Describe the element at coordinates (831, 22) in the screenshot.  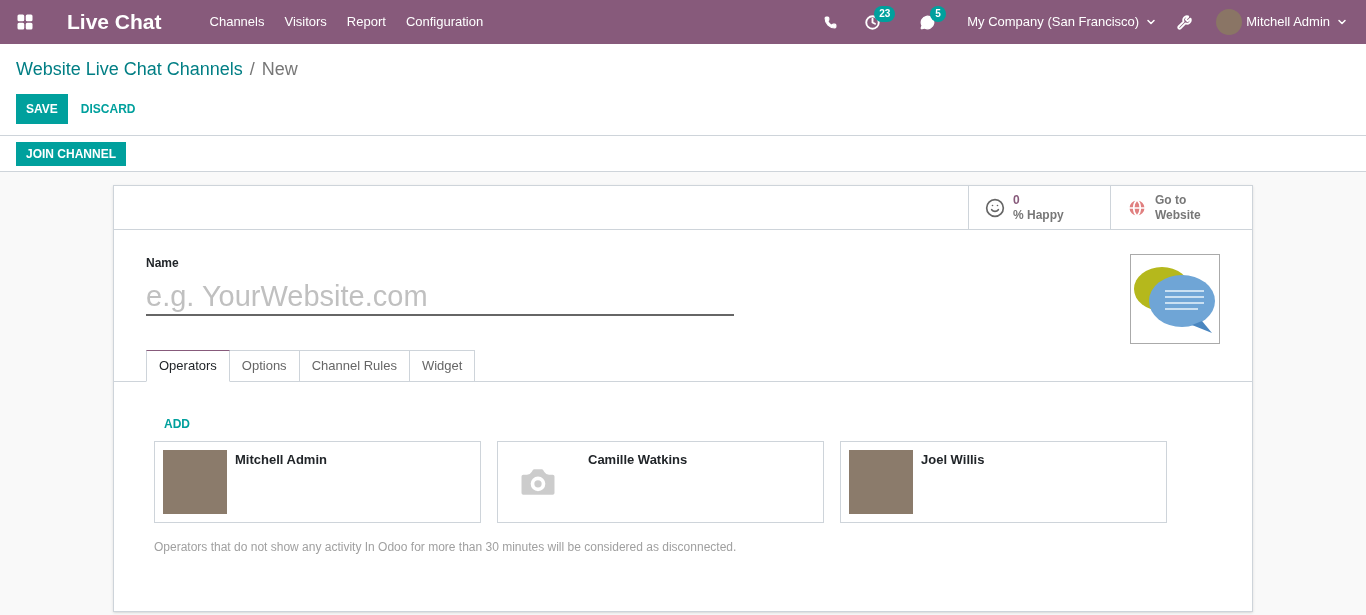
I see `phone-icon` at that location.